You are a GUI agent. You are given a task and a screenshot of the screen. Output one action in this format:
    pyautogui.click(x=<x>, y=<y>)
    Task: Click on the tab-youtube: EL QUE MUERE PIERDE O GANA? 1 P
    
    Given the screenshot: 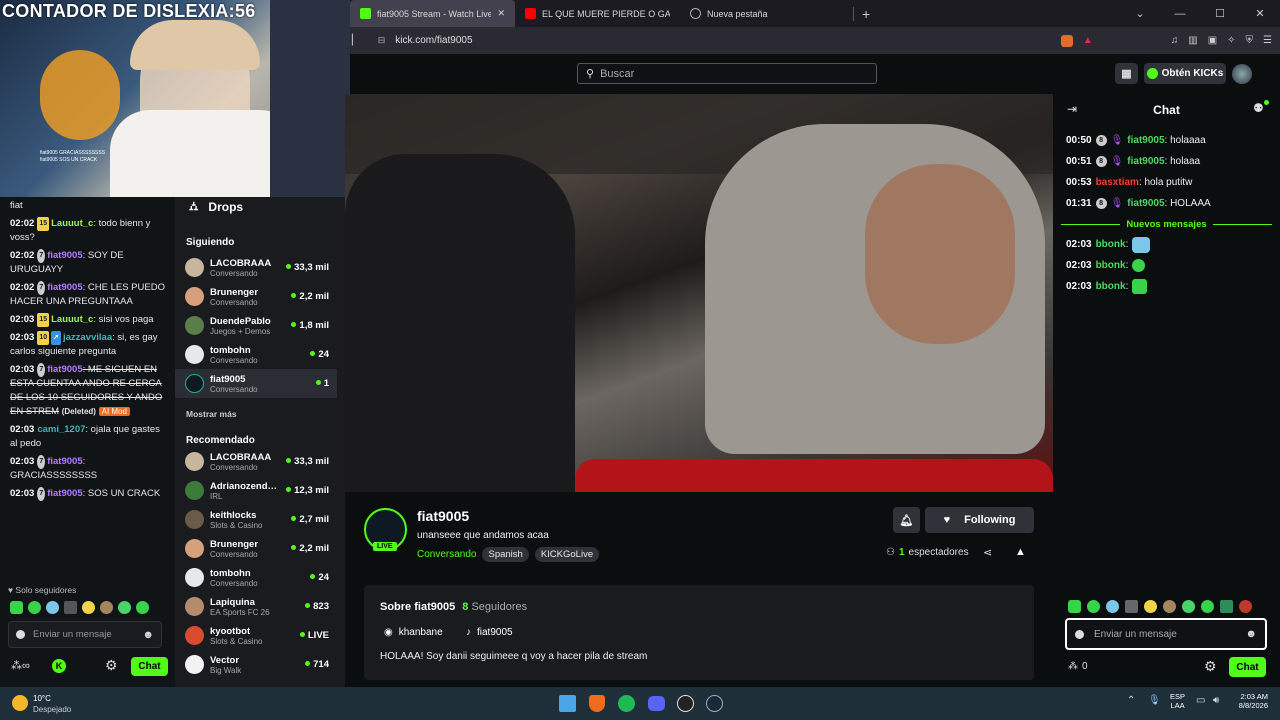 What is the action you would take?
    pyautogui.click(x=597, y=13)
    